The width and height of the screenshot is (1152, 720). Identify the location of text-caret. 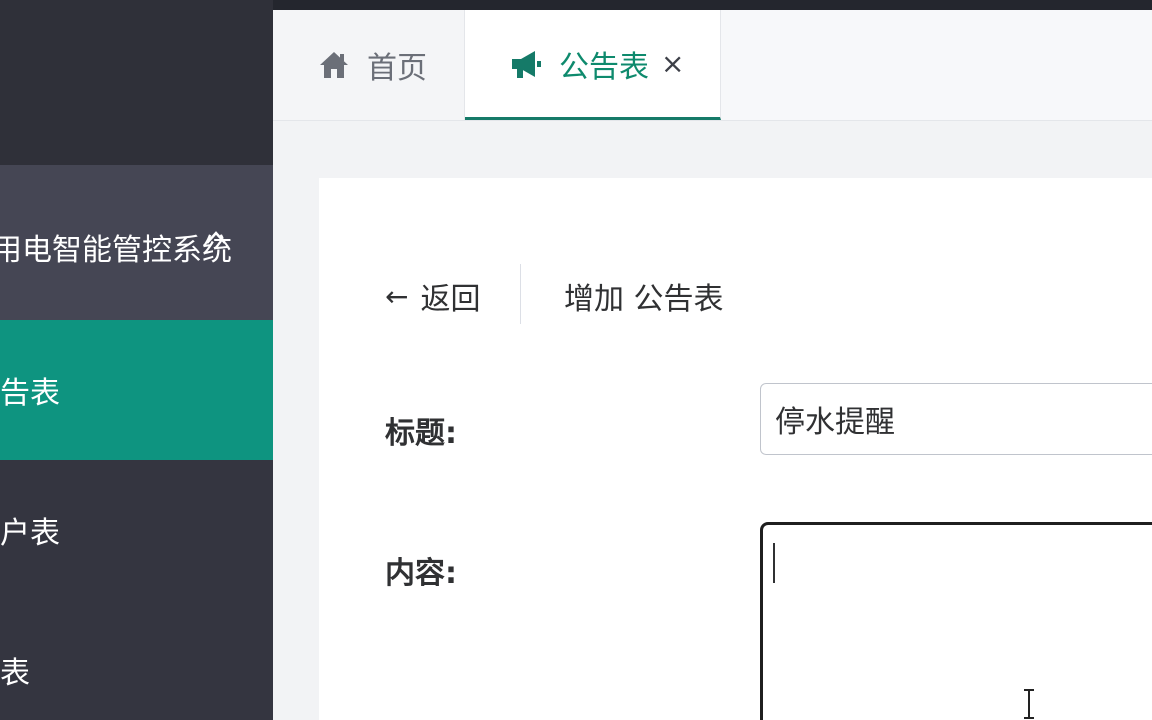
(774, 563).